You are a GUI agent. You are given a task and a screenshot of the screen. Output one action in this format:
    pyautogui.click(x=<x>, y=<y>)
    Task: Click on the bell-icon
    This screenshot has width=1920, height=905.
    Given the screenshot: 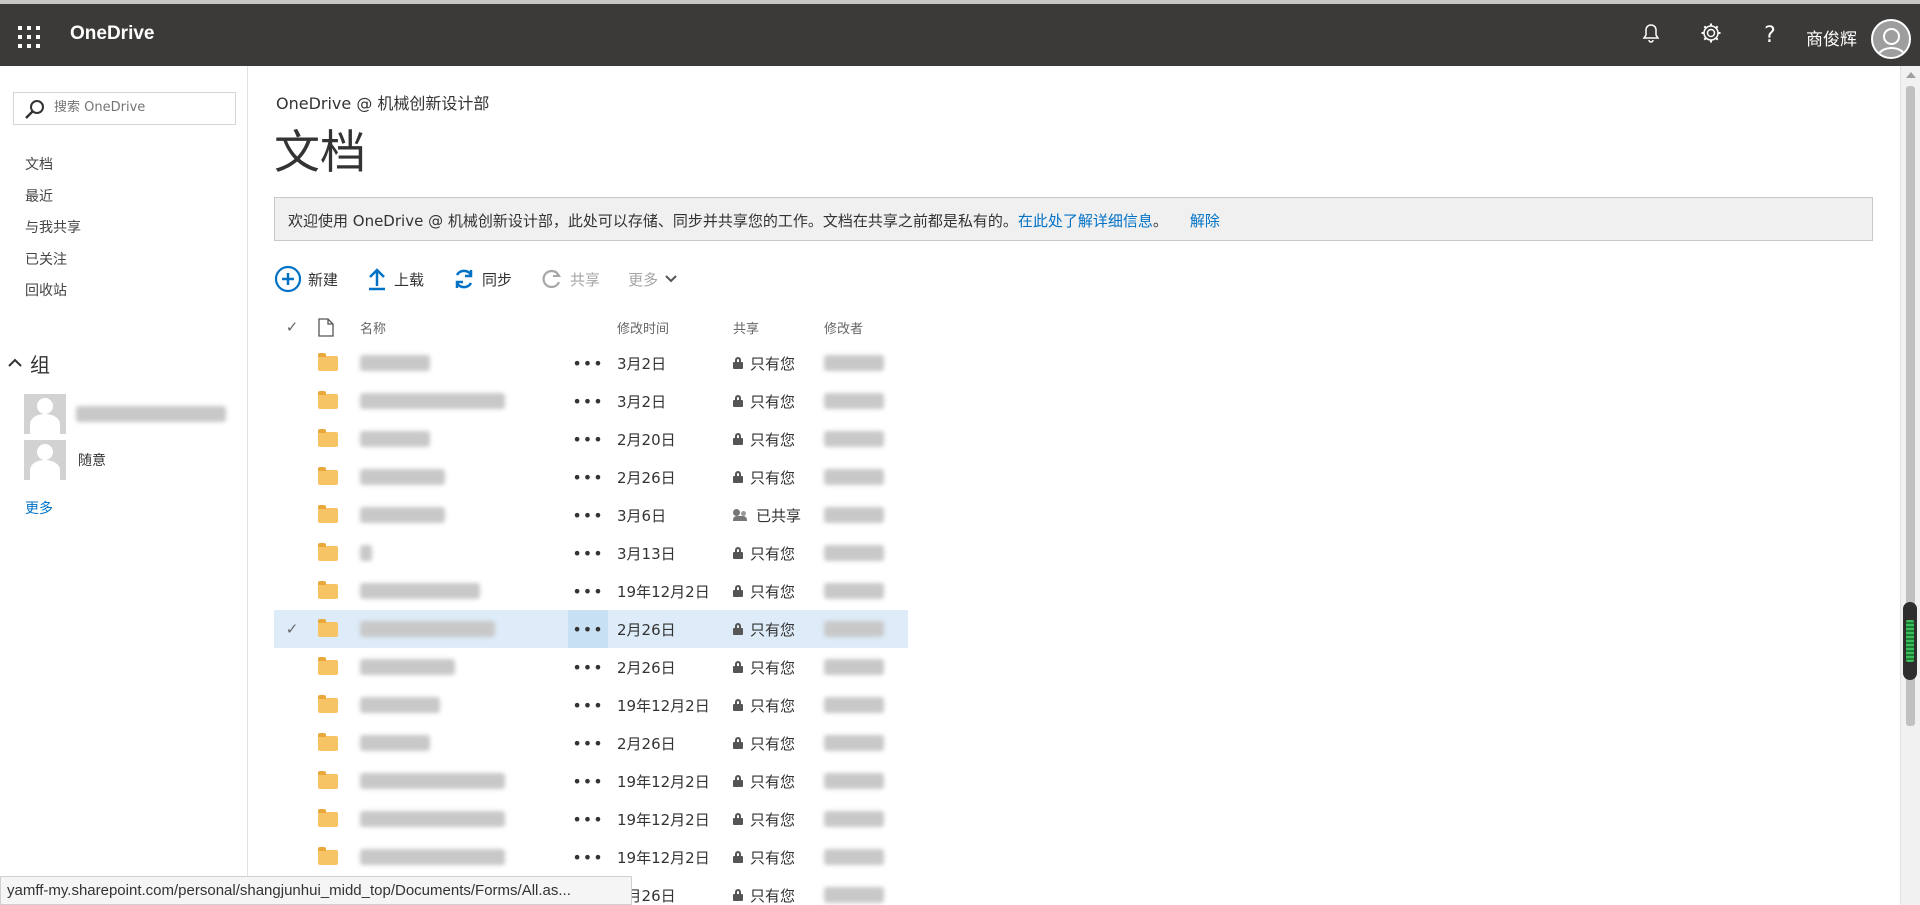 What is the action you would take?
    pyautogui.click(x=1651, y=36)
    